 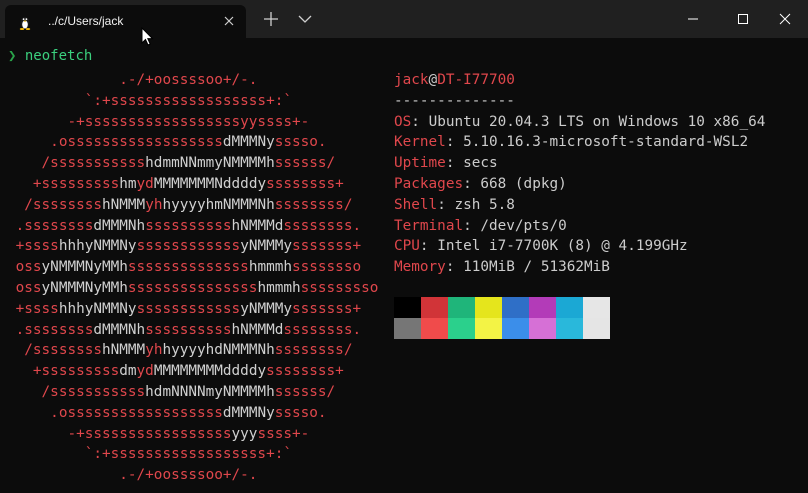 I want to click on maximize-button, so click(x=743, y=19).